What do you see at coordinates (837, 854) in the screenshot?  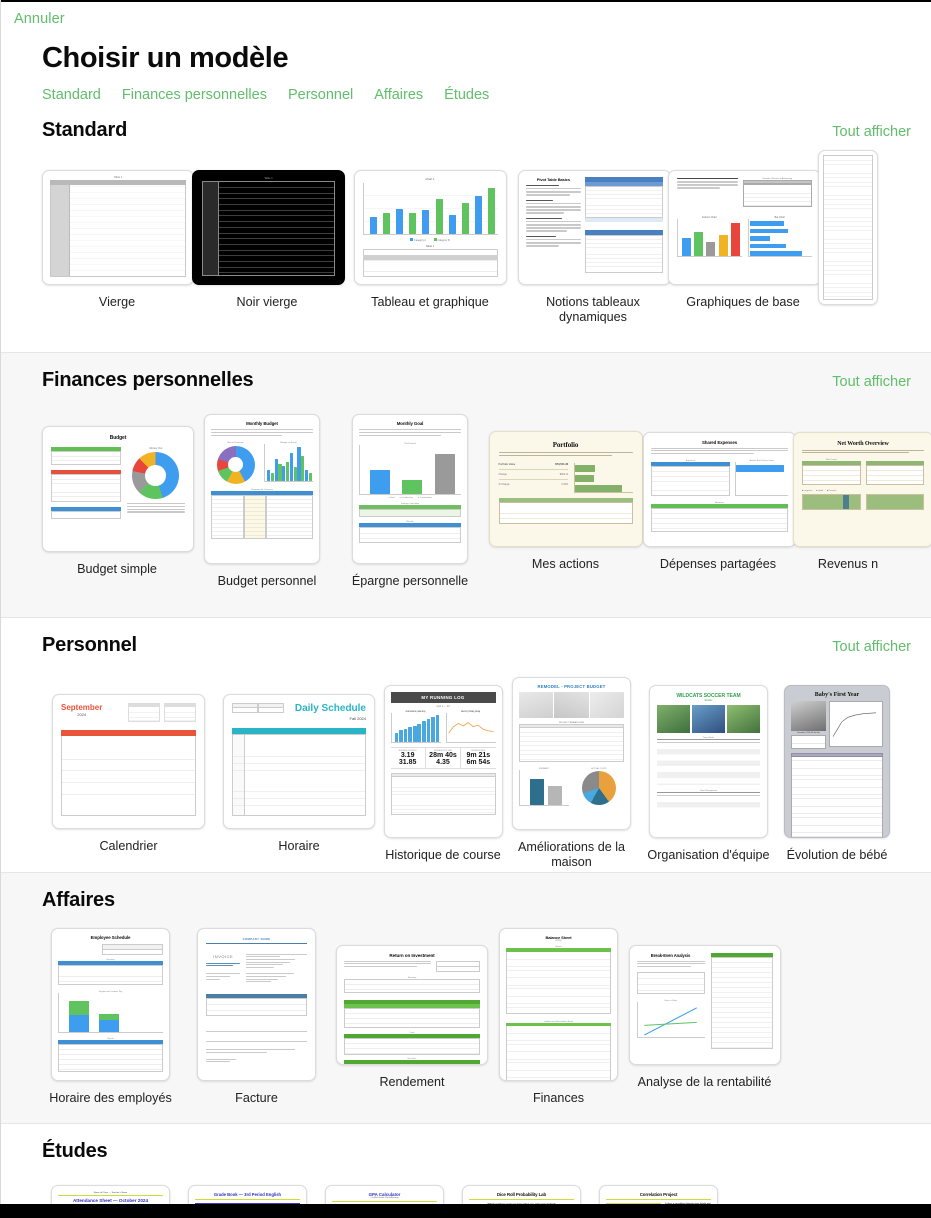 I see `template-name: Évolution de bébé` at bounding box center [837, 854].